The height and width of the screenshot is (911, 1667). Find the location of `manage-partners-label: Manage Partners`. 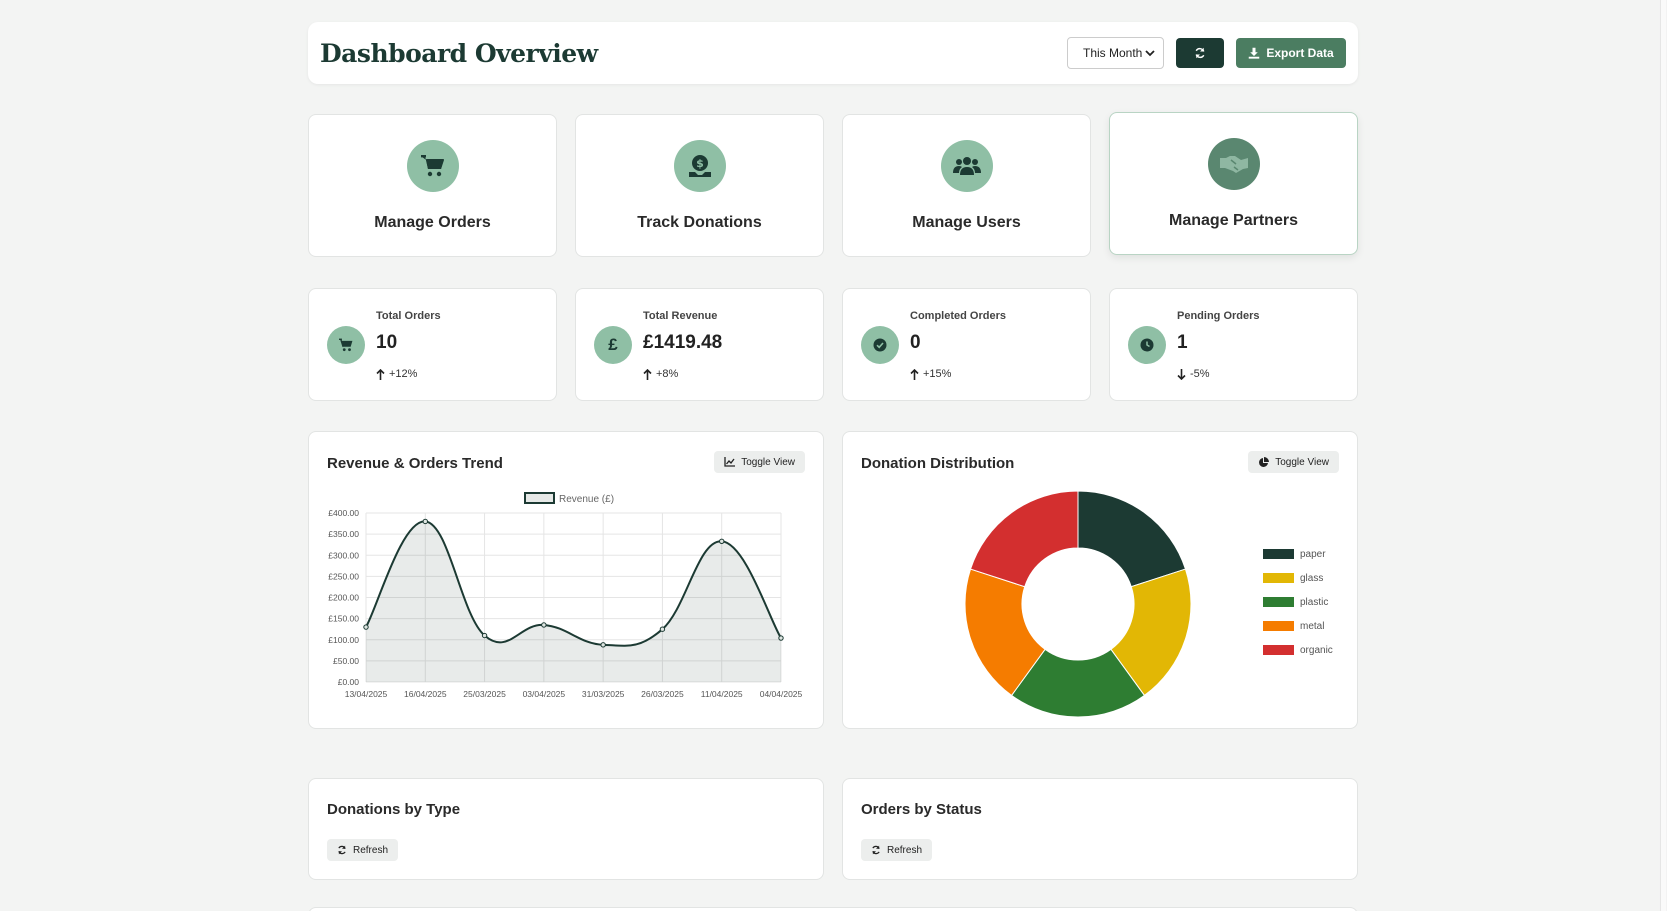

manage-partners-label: Manage Partners is located at coordinates (1233, 220).